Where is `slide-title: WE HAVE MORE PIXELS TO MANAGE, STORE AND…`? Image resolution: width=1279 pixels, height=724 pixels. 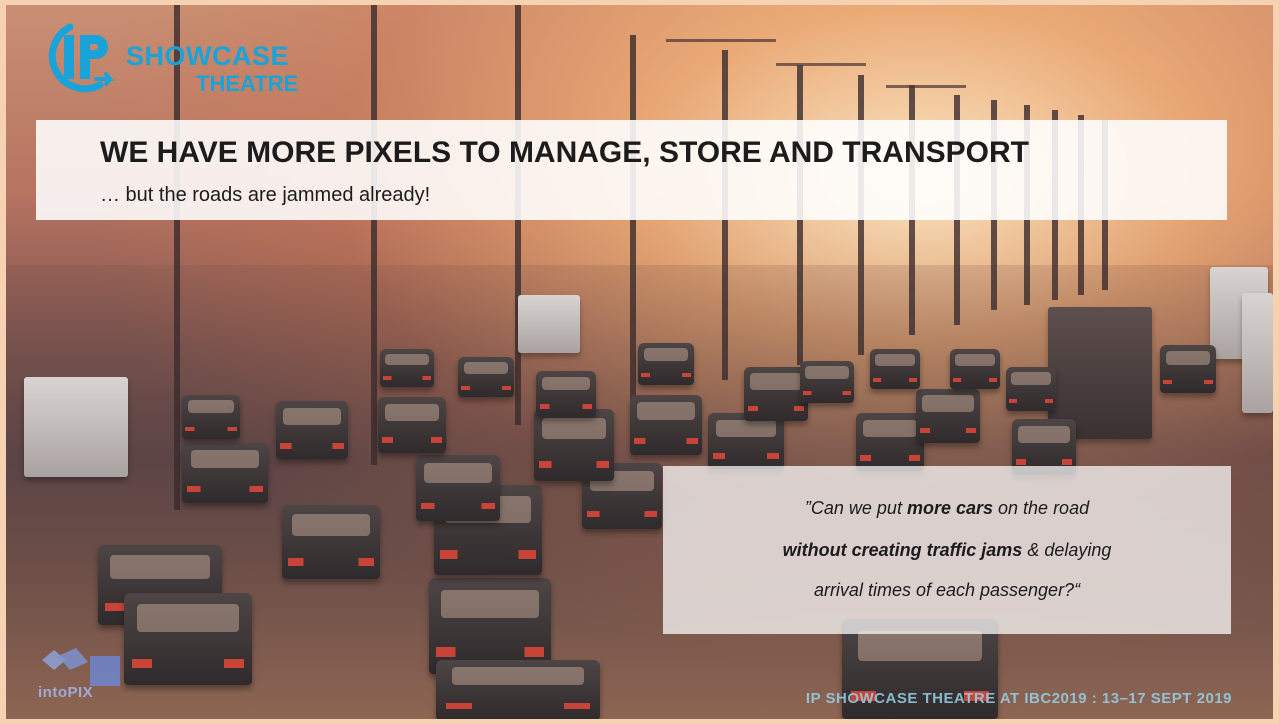
slide-title: WE HAVE MORE PIXELS TO MANAGE, STORE AND… is located at coordinates (564, 152).